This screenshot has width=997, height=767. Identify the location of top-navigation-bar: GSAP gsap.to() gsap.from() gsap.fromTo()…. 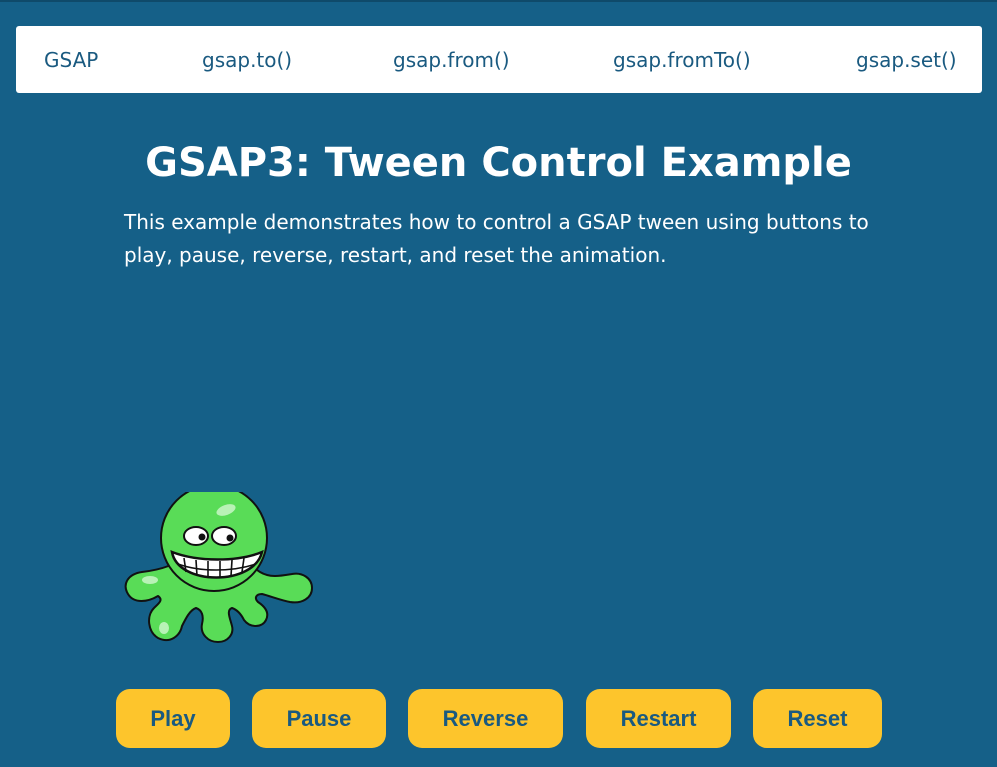
(499, 59).